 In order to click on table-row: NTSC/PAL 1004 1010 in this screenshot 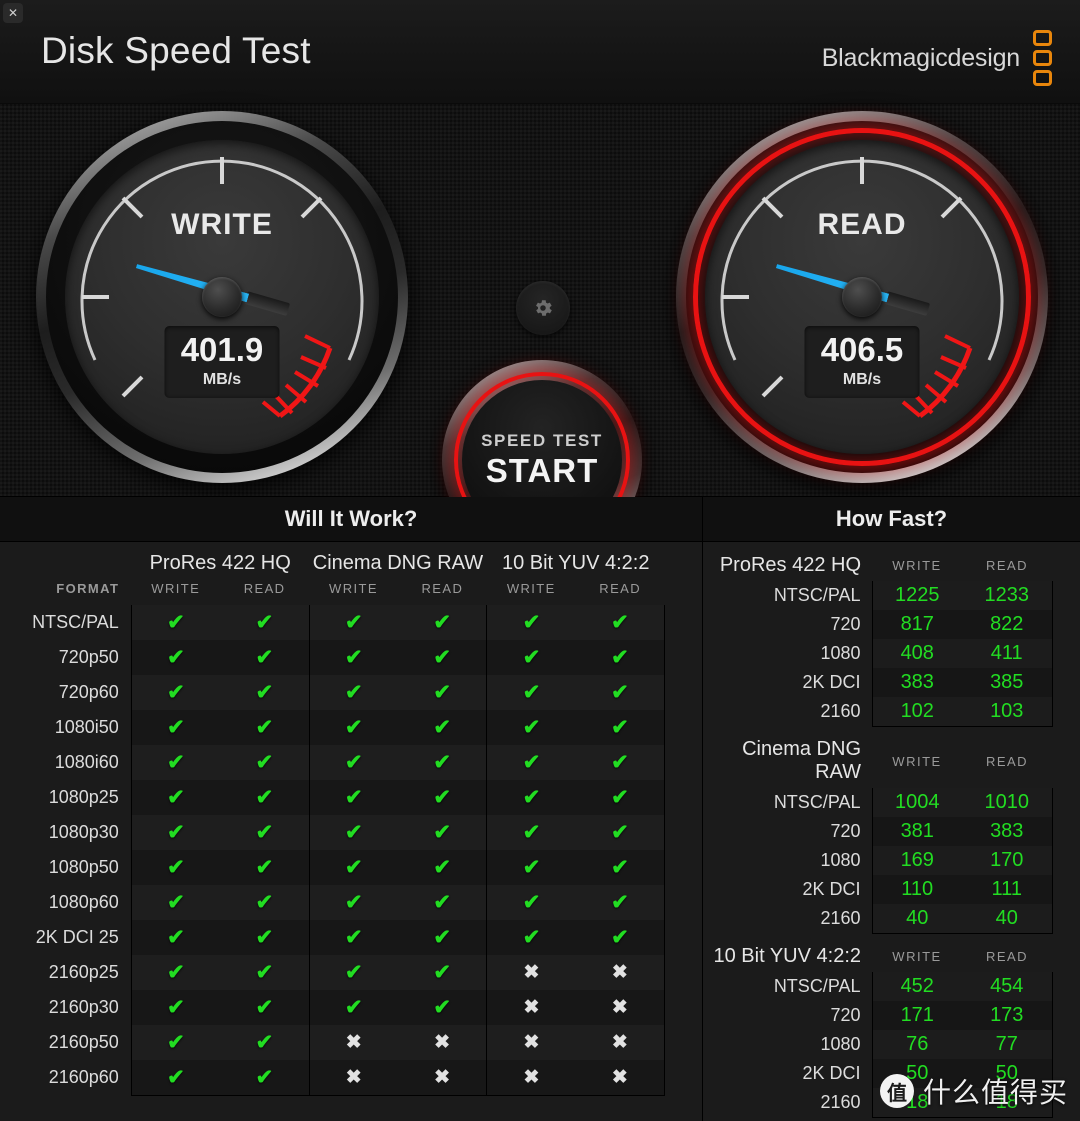, I will do `click(891, 802)`.